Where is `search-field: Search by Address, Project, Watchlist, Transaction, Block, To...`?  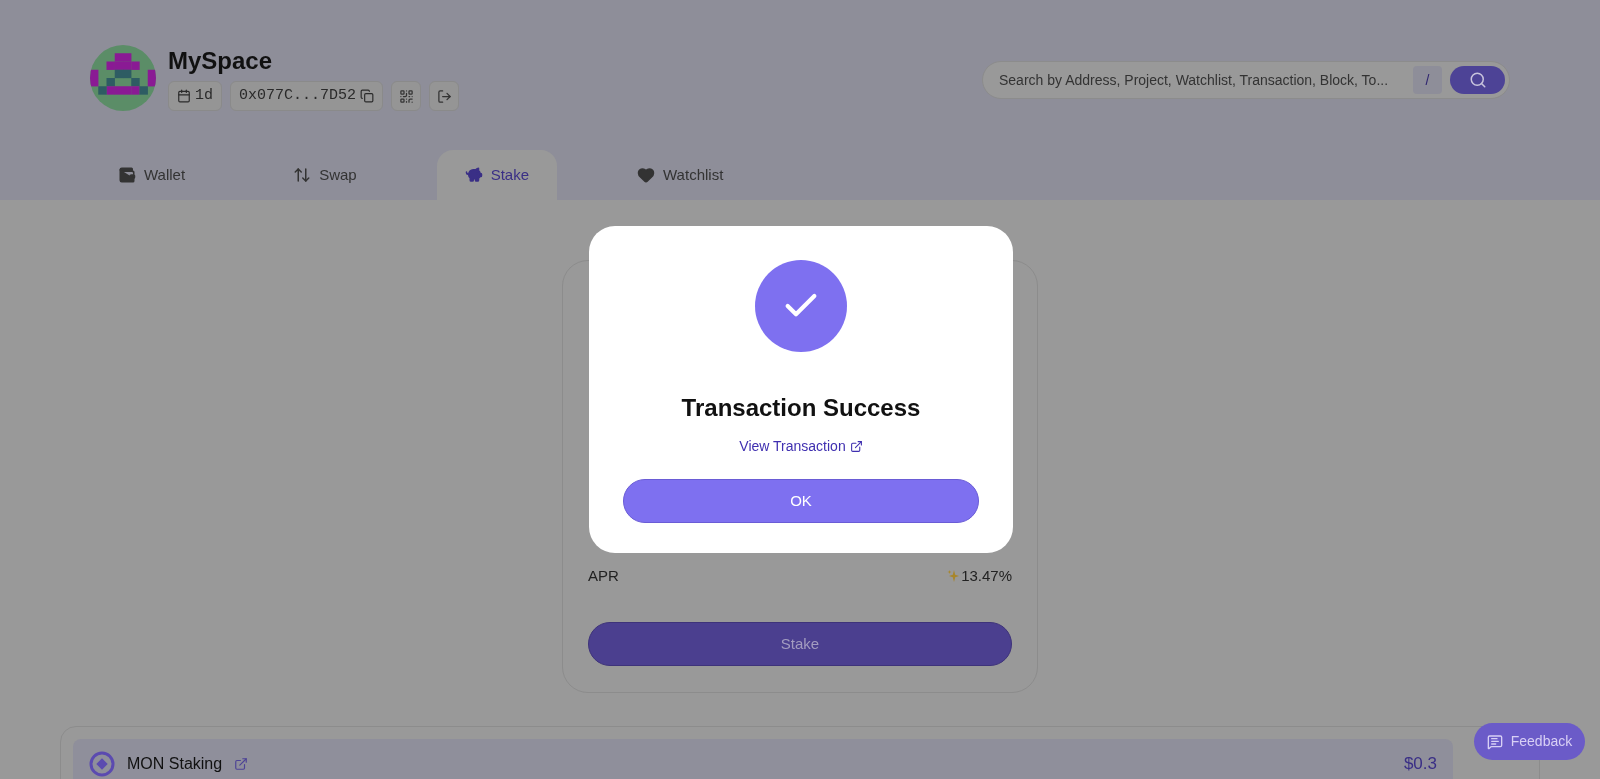 search-field: Search by Address, Project, Watchlist, Transaction, Block, To... is located at coordinates (1202, 80).